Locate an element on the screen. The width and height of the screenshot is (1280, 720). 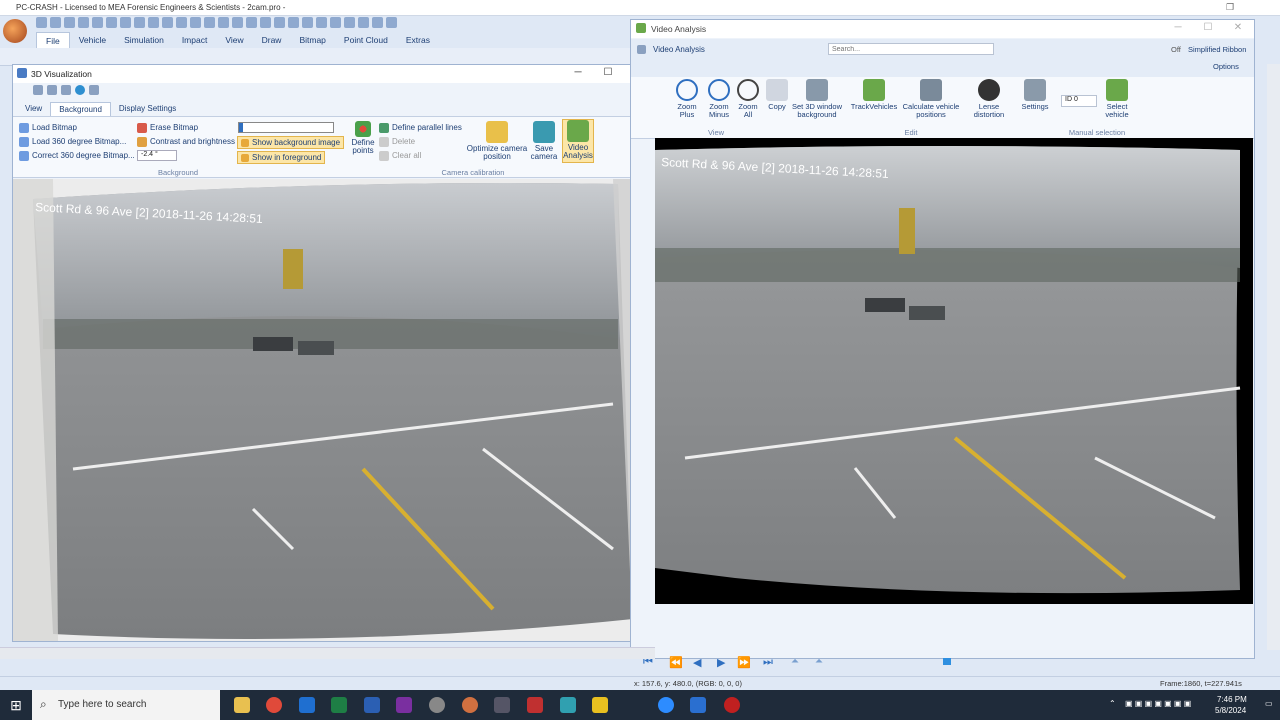
show-background-image-toggle: Show background image is located at coordinates (291, 142).